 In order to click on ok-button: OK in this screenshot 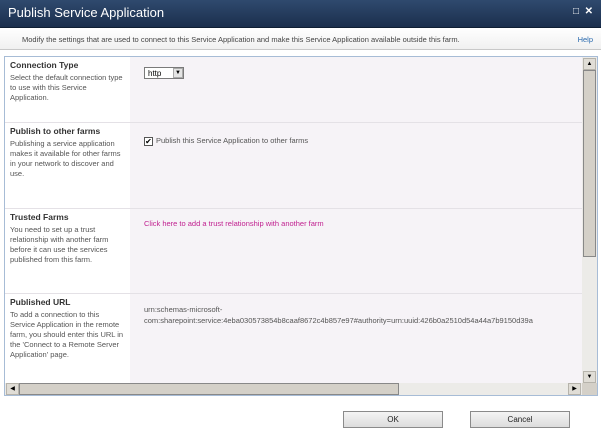, I will do `click(393, 419)`.